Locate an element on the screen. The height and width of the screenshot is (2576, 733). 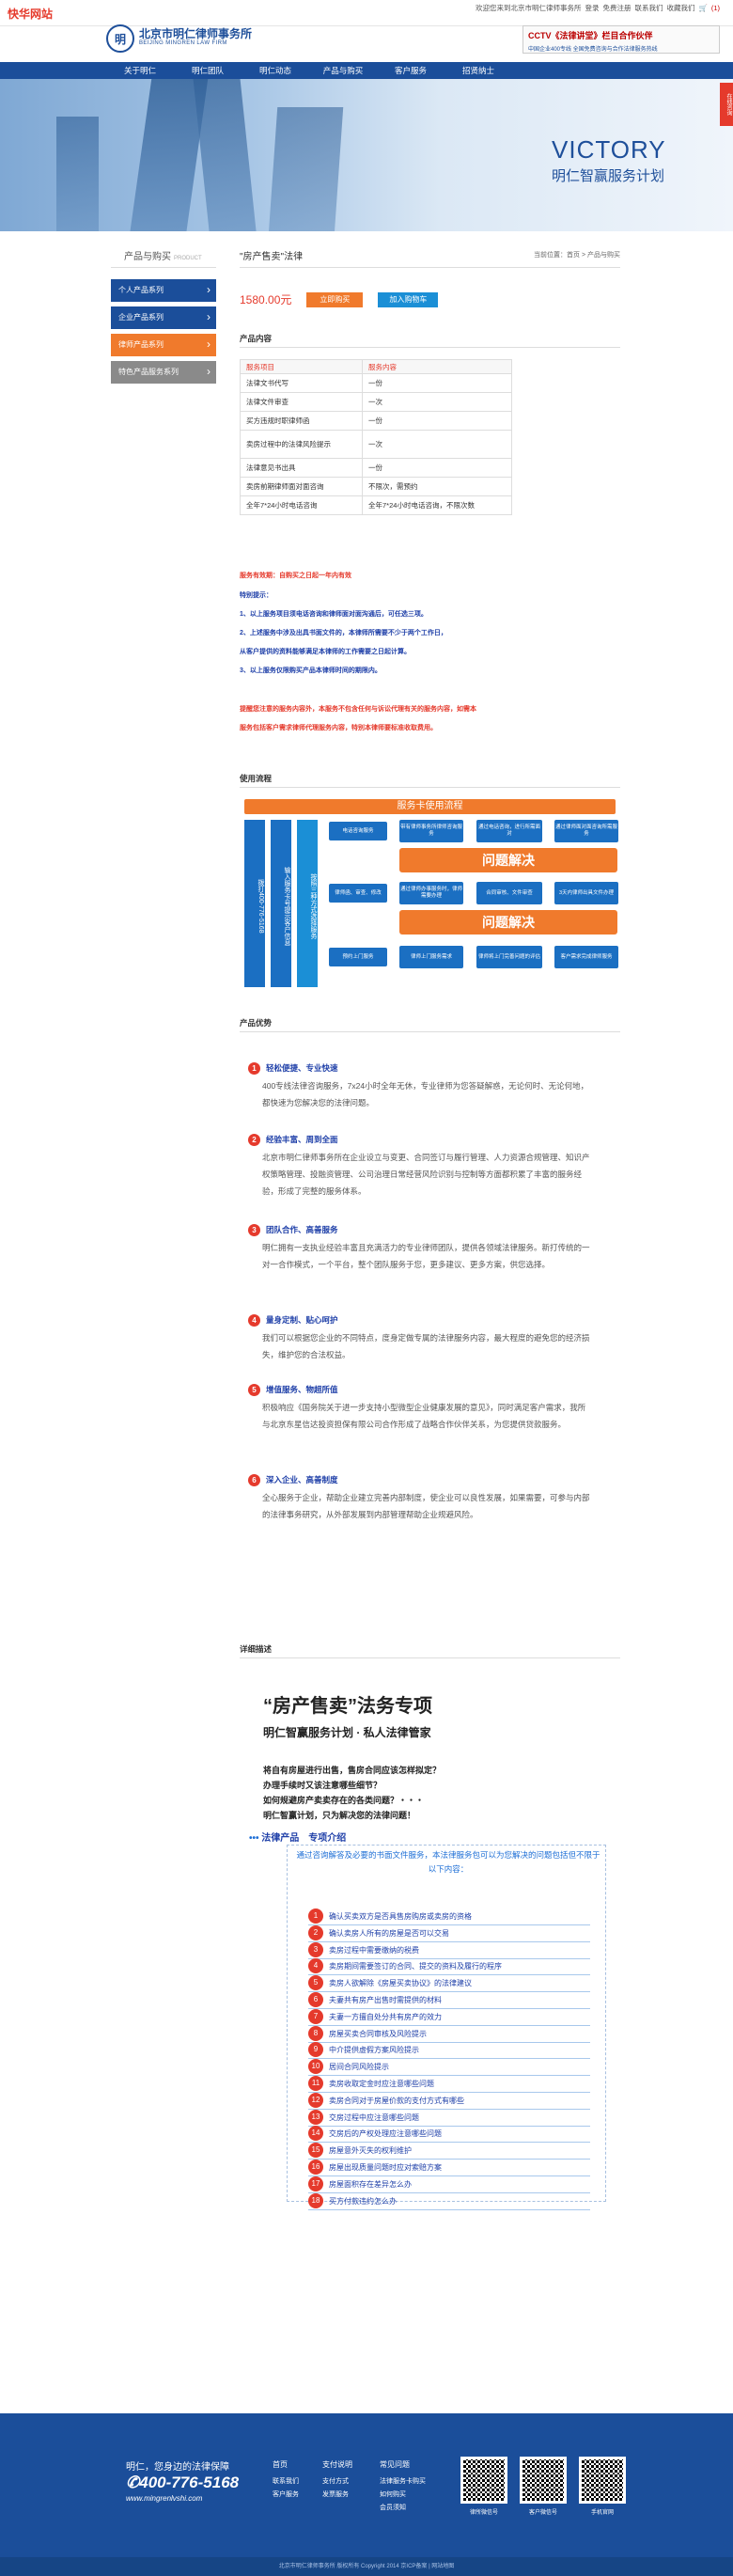
table-cell: 卖房过程中的法律风险提示 is located at coordinates (301, 445).